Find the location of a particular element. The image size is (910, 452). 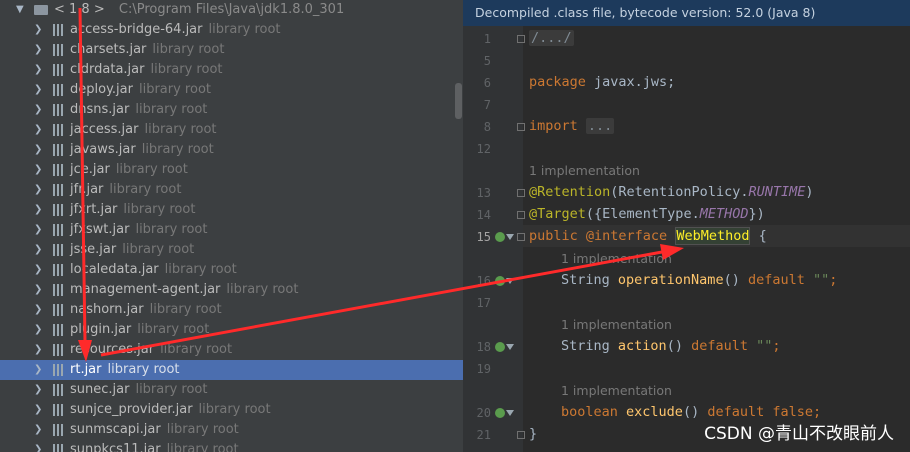

line-number: 20 is located at coordinates (483, 413).